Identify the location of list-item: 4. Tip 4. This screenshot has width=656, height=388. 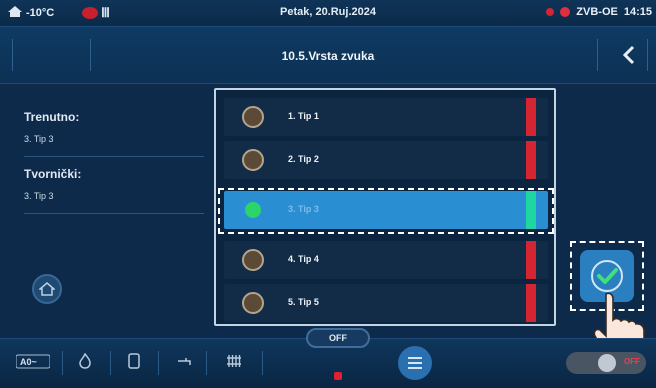
(386, 260).